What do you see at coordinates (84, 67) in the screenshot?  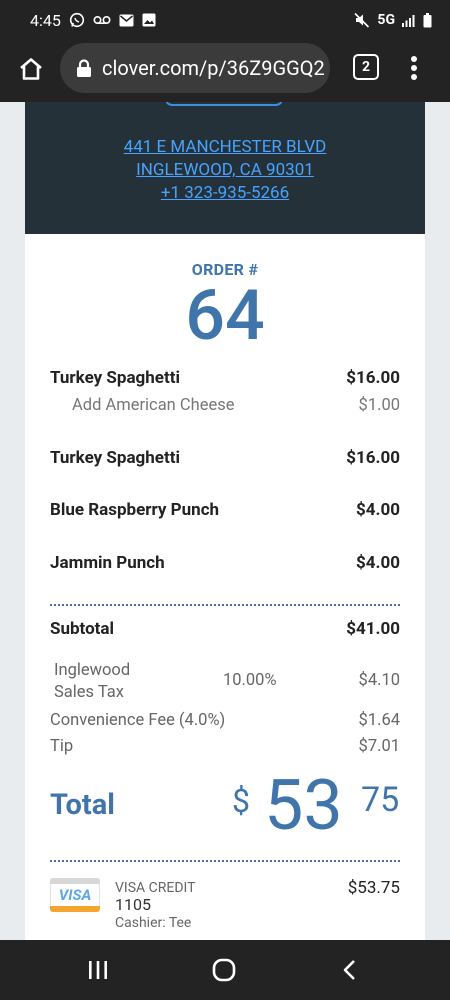 I see `lock-icon` at bounding box center [84, 67].